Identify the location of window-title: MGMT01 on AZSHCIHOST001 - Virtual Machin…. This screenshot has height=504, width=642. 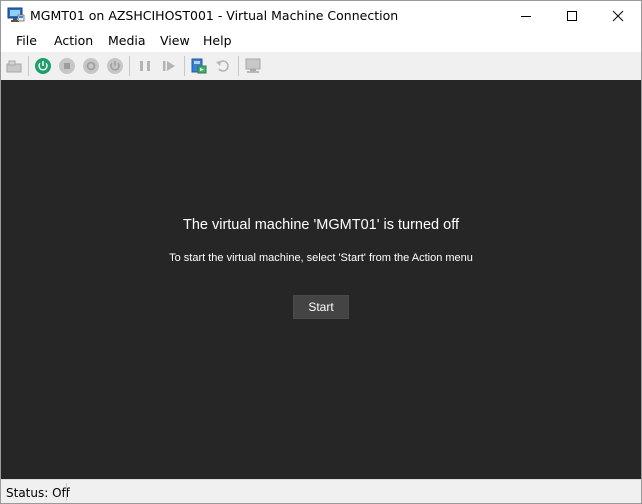
(214, 15).